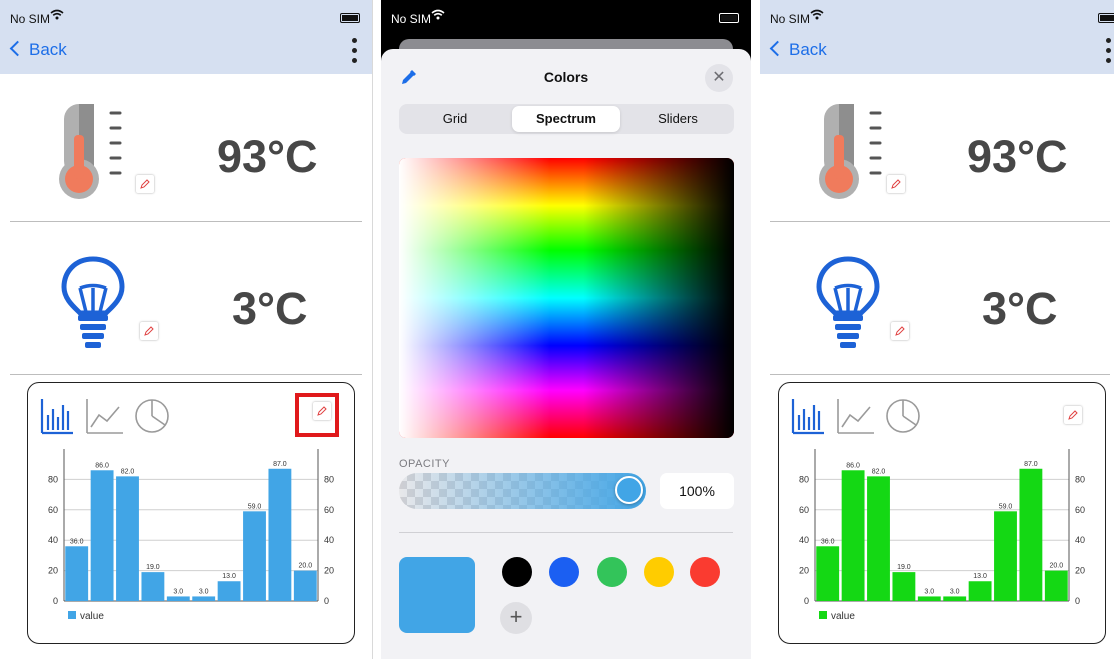 Image resolution: width=1114 pixels, height=659 pixels. I want to click on color-spectrum, so click(566, 298).